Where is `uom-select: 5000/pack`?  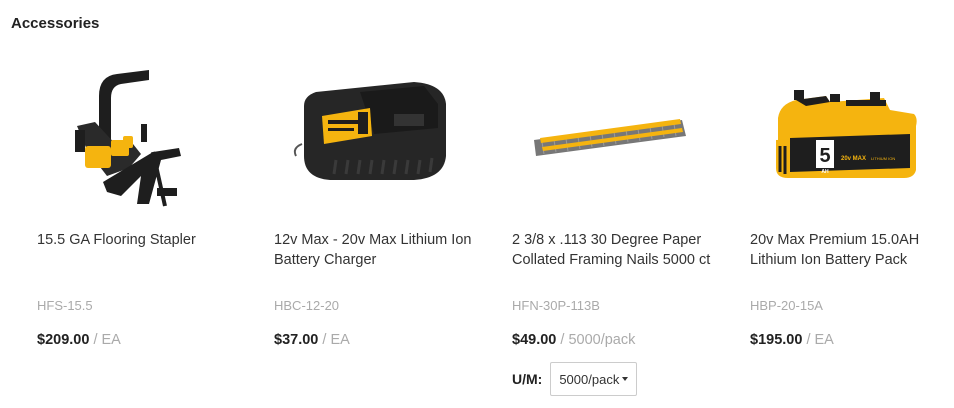
uom-select: 5000/pack is located at coordinates (594, 379).